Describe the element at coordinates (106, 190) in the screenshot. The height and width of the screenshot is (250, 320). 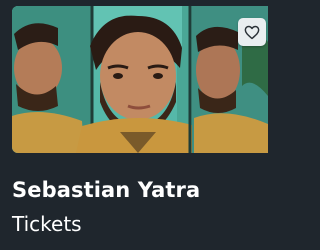
I see `artist-name: Sebastian Yatra` at that location.